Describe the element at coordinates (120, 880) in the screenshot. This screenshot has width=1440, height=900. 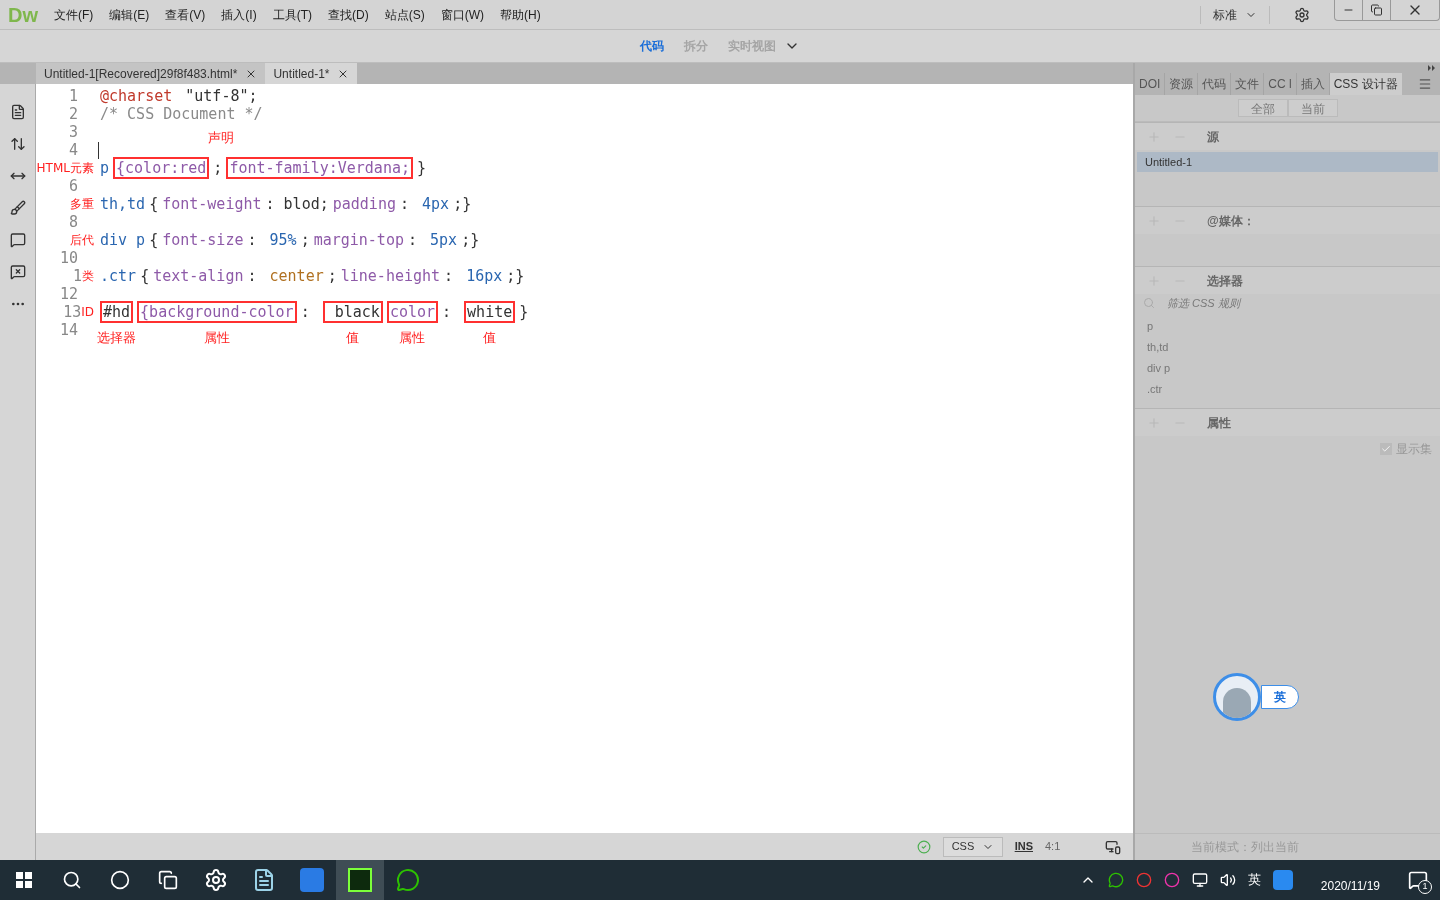
I see `circle-icon` at that location.